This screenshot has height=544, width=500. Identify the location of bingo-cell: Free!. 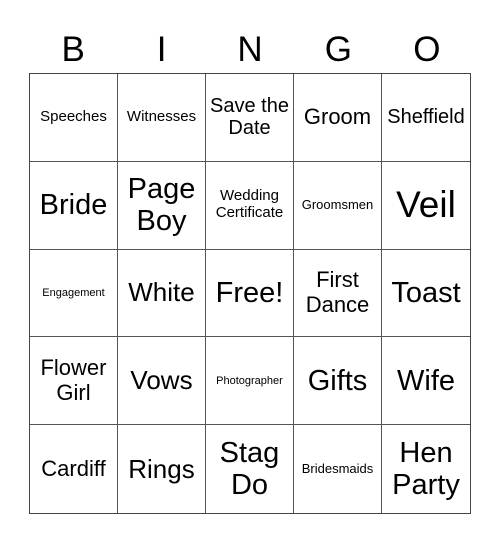
(250, 293).